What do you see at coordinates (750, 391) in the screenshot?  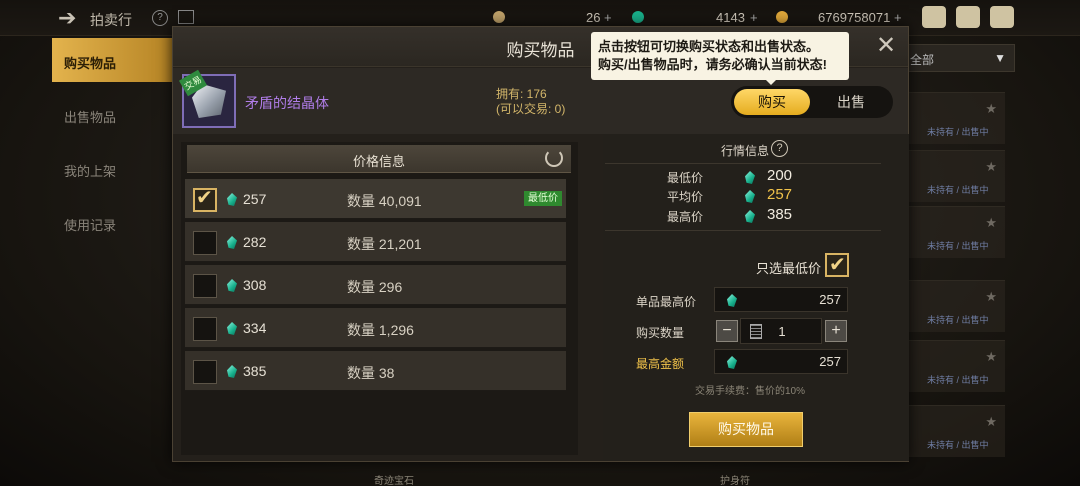 I see `fee-note: 交易手续费：售价的10%` at bounding box center [750, 391].